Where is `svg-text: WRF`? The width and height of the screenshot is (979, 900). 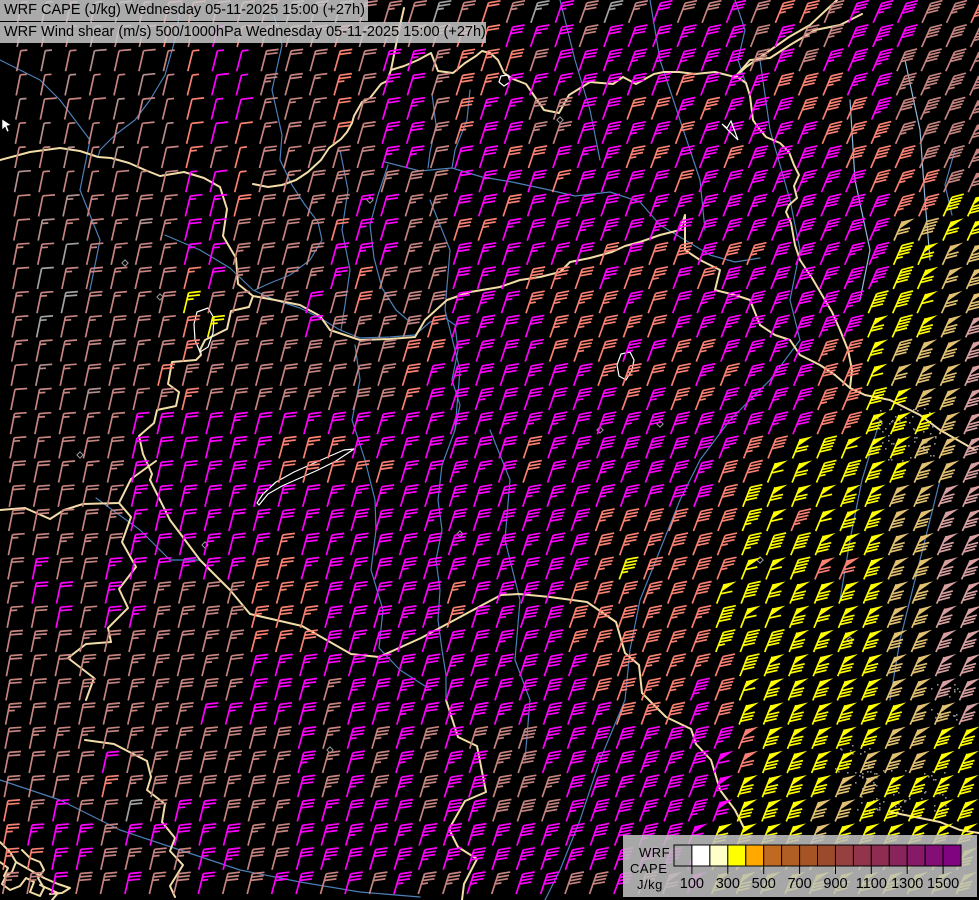
svg-text: WRF is located at coordinates (654, 852).